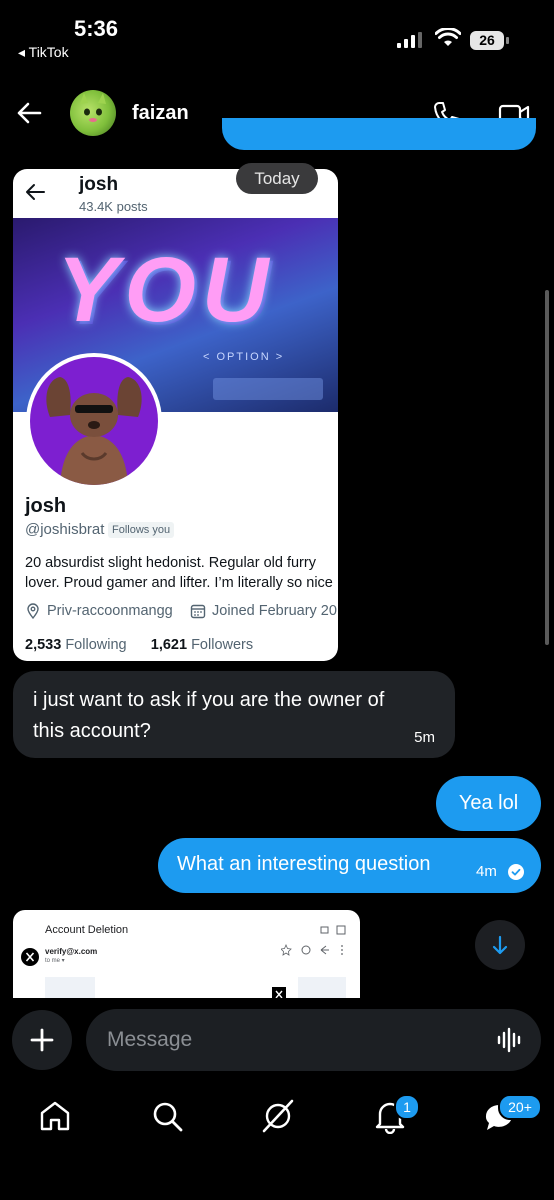 The height and width of the screenshot is (1200, 554). I want to click on cellular-signal-icon, so click(409, 40).